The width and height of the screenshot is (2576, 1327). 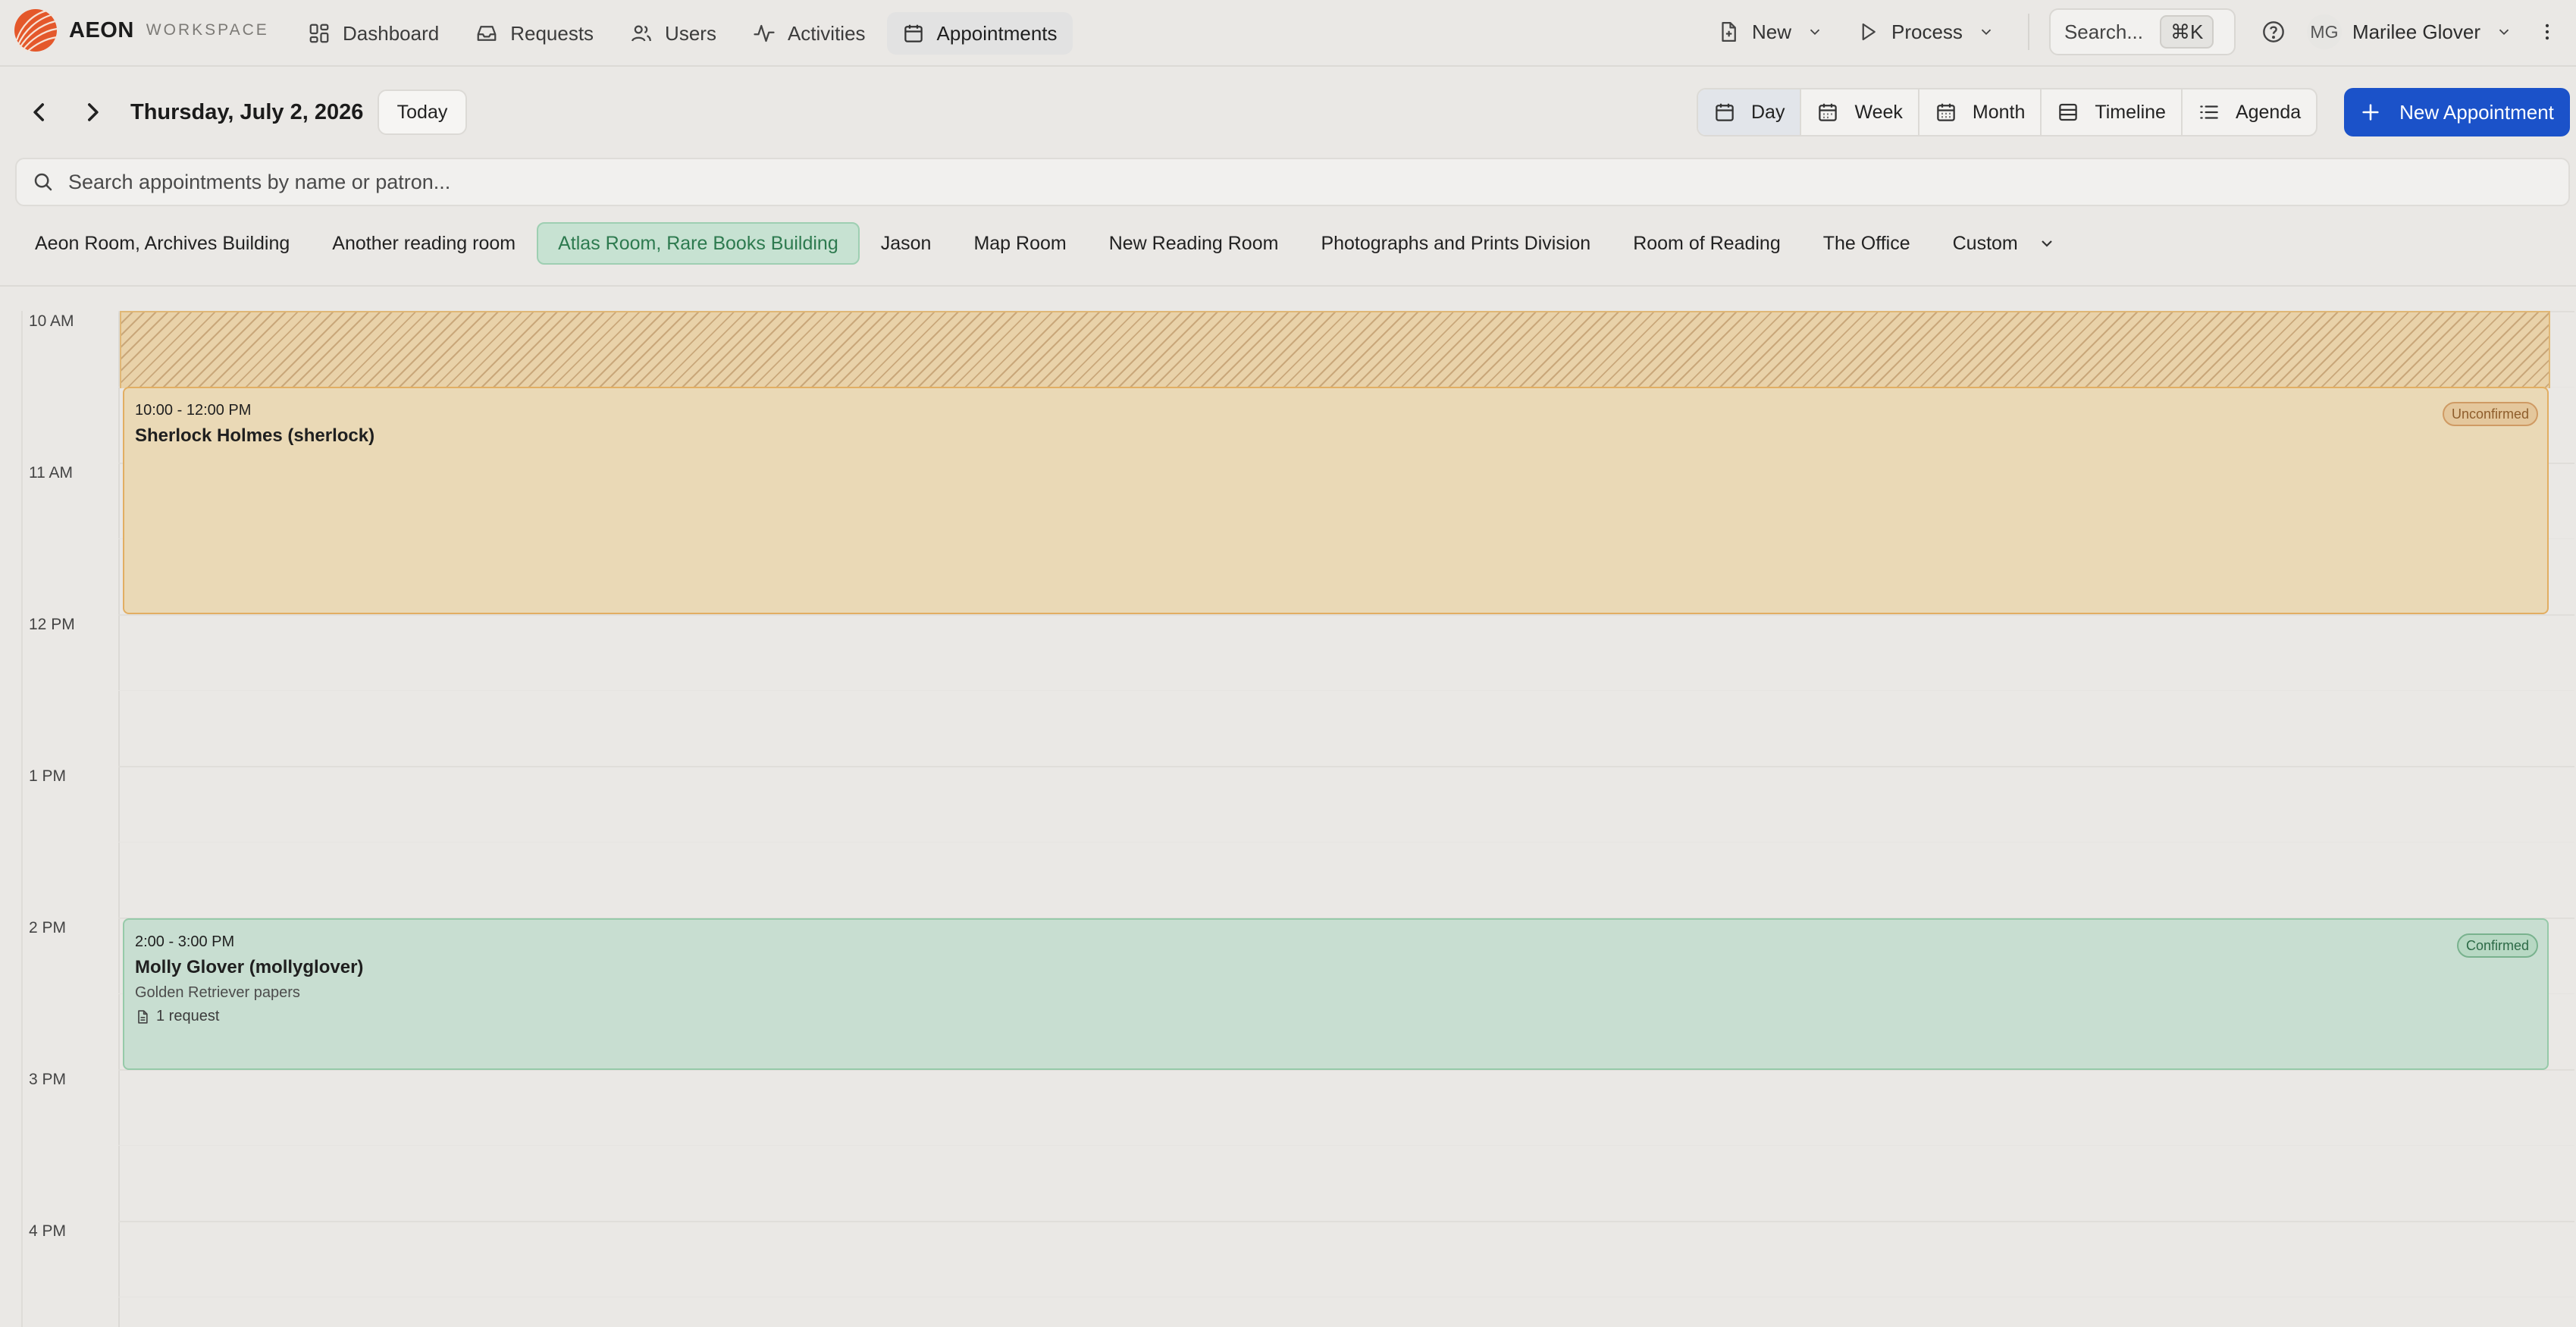 What do you see at coordinates (764, 33) in the screenshot?
I see `activity-icon` at bounding box center [764, 33].